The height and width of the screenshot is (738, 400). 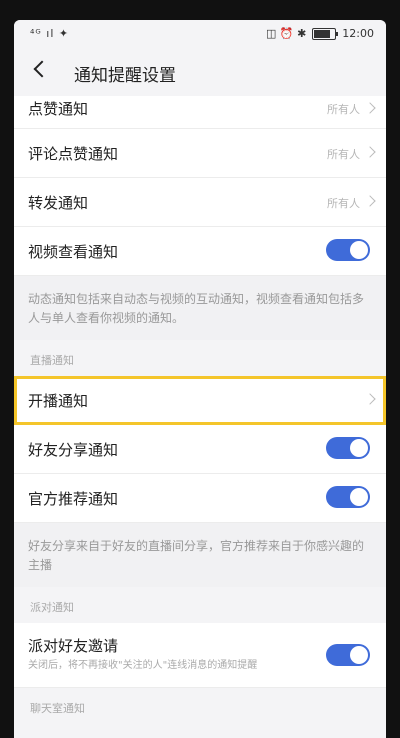 What do you see at coordinates (325, 33) in the screenshot?
I see `battery-icon` at bounding box center [325, 33].